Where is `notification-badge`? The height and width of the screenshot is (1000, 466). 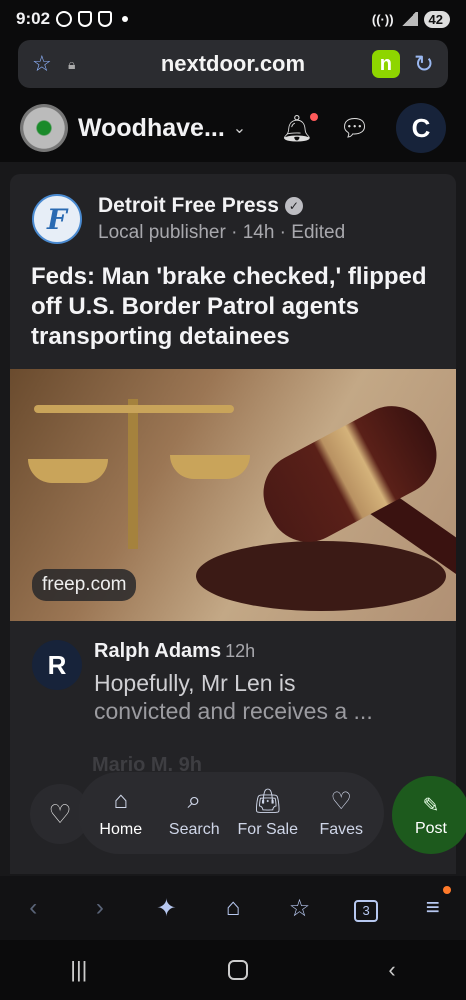
notification-badge is located at coordinates (313, 116).